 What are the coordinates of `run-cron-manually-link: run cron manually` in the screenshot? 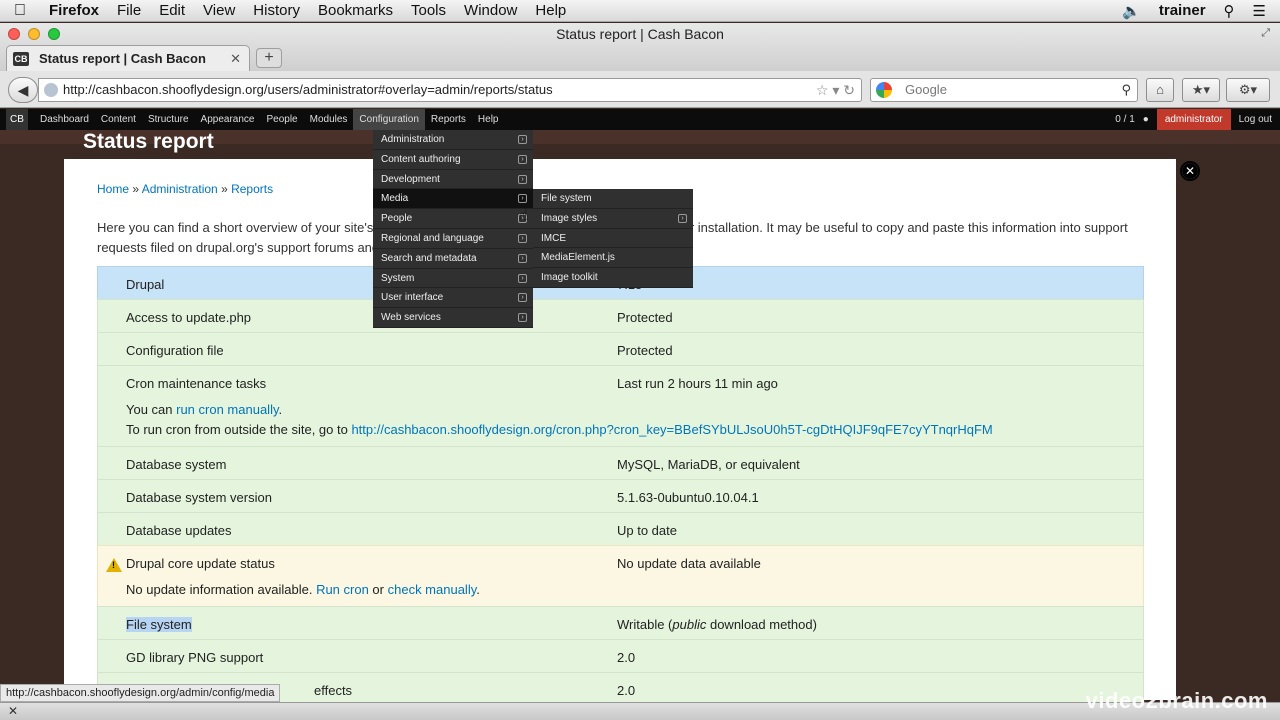 It's located at (227, 409).